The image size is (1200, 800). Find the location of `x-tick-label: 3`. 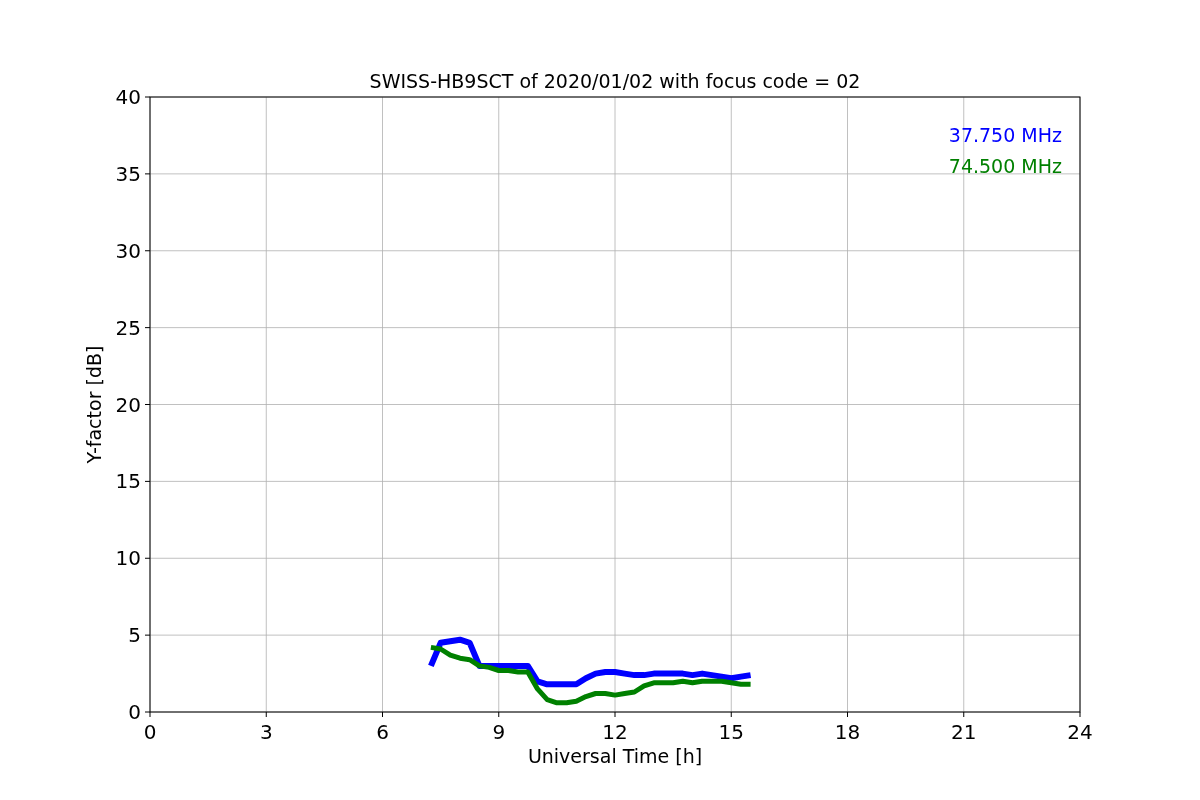

x-tick-label: 3 is located at coordinates (266, 732).